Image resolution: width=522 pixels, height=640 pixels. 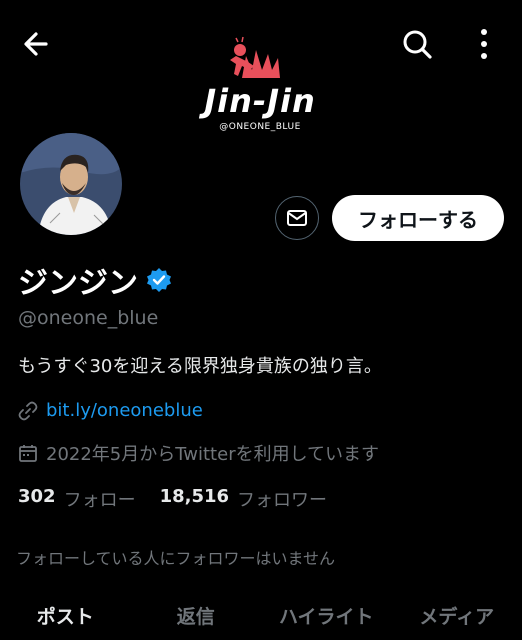 I want to click on avatar, so click(x=71, y=184).